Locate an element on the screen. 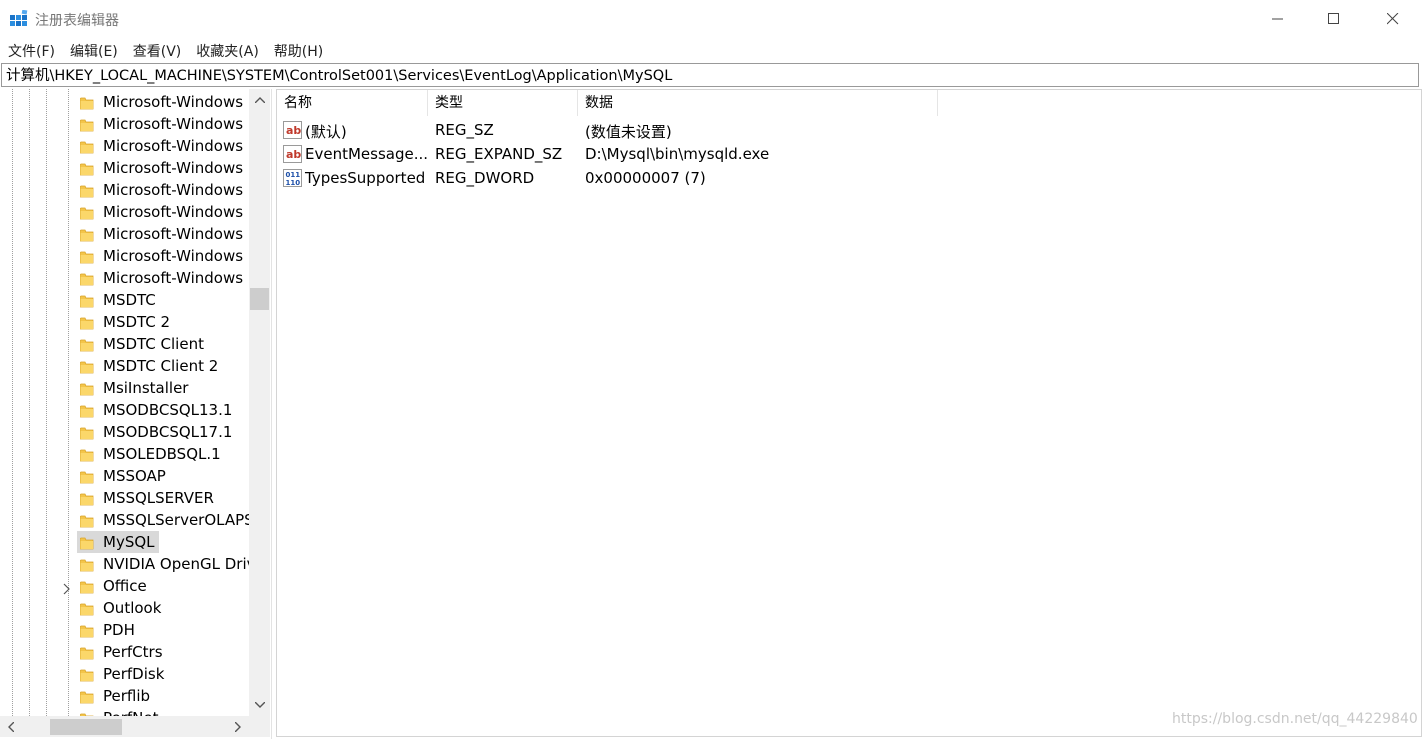  tree-item: MSOLEDBSQL.1 is located at coordinates (124, 454).